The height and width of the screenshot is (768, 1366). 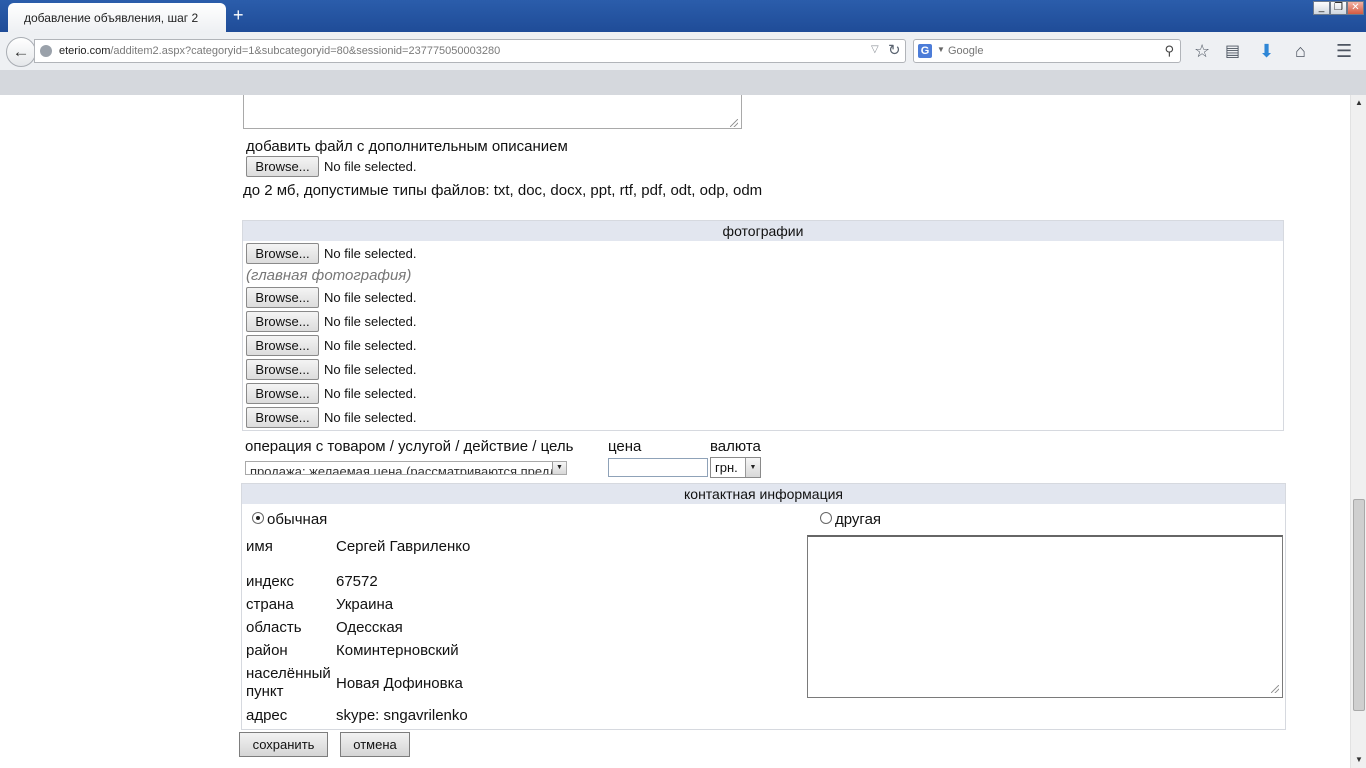 I want to click on downloads-icon: ⬇, so click(x=1266, y=51).